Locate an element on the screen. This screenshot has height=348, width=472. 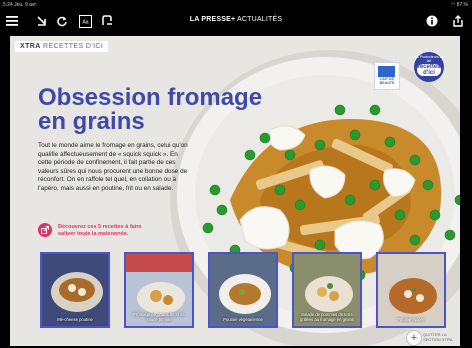
lait-badge-text: LAIT DE BEAUTÉ is located at coordinates (387, 81).